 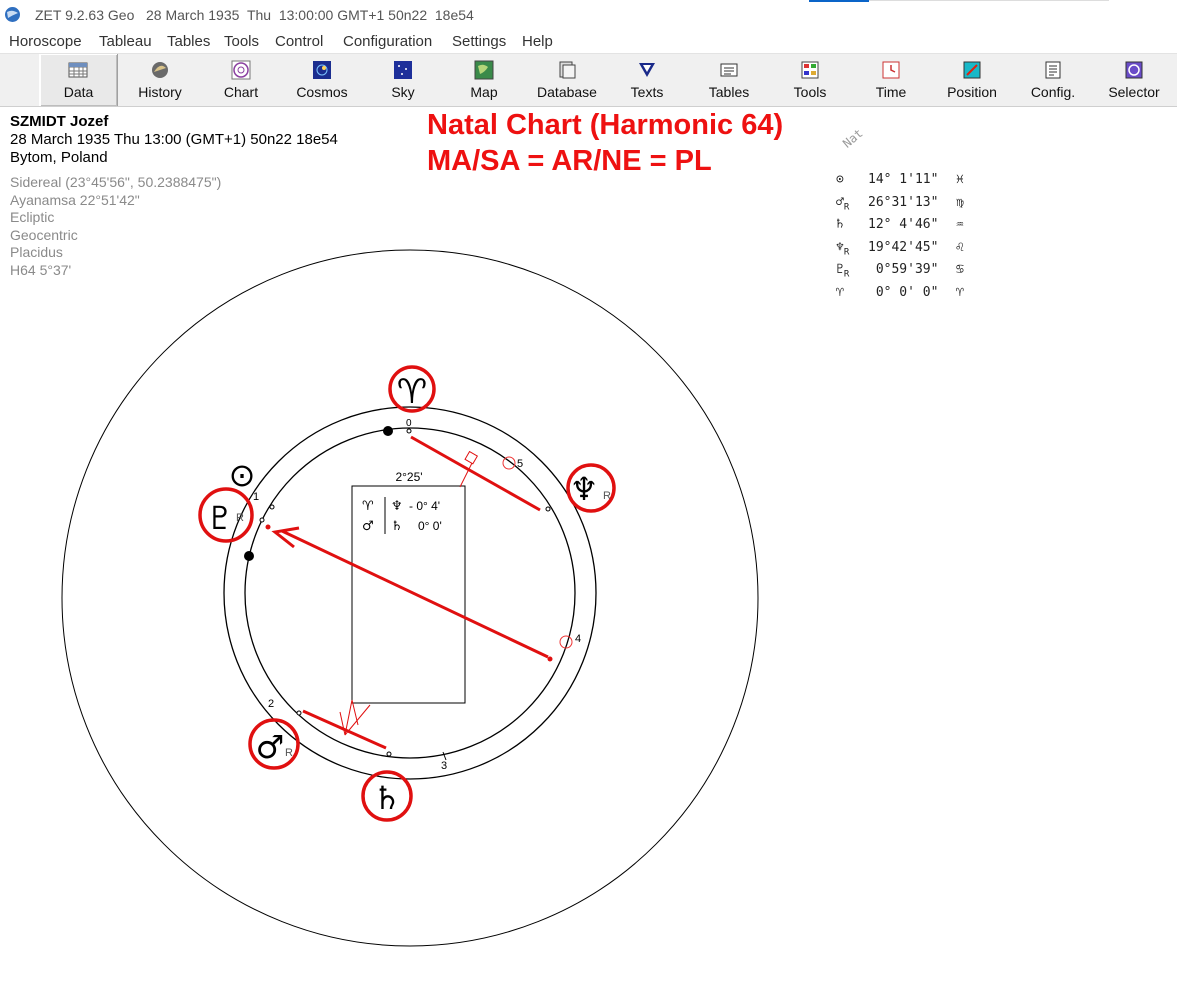 I want to click on box-value: - 0° 4', so click(x=424, y=506).